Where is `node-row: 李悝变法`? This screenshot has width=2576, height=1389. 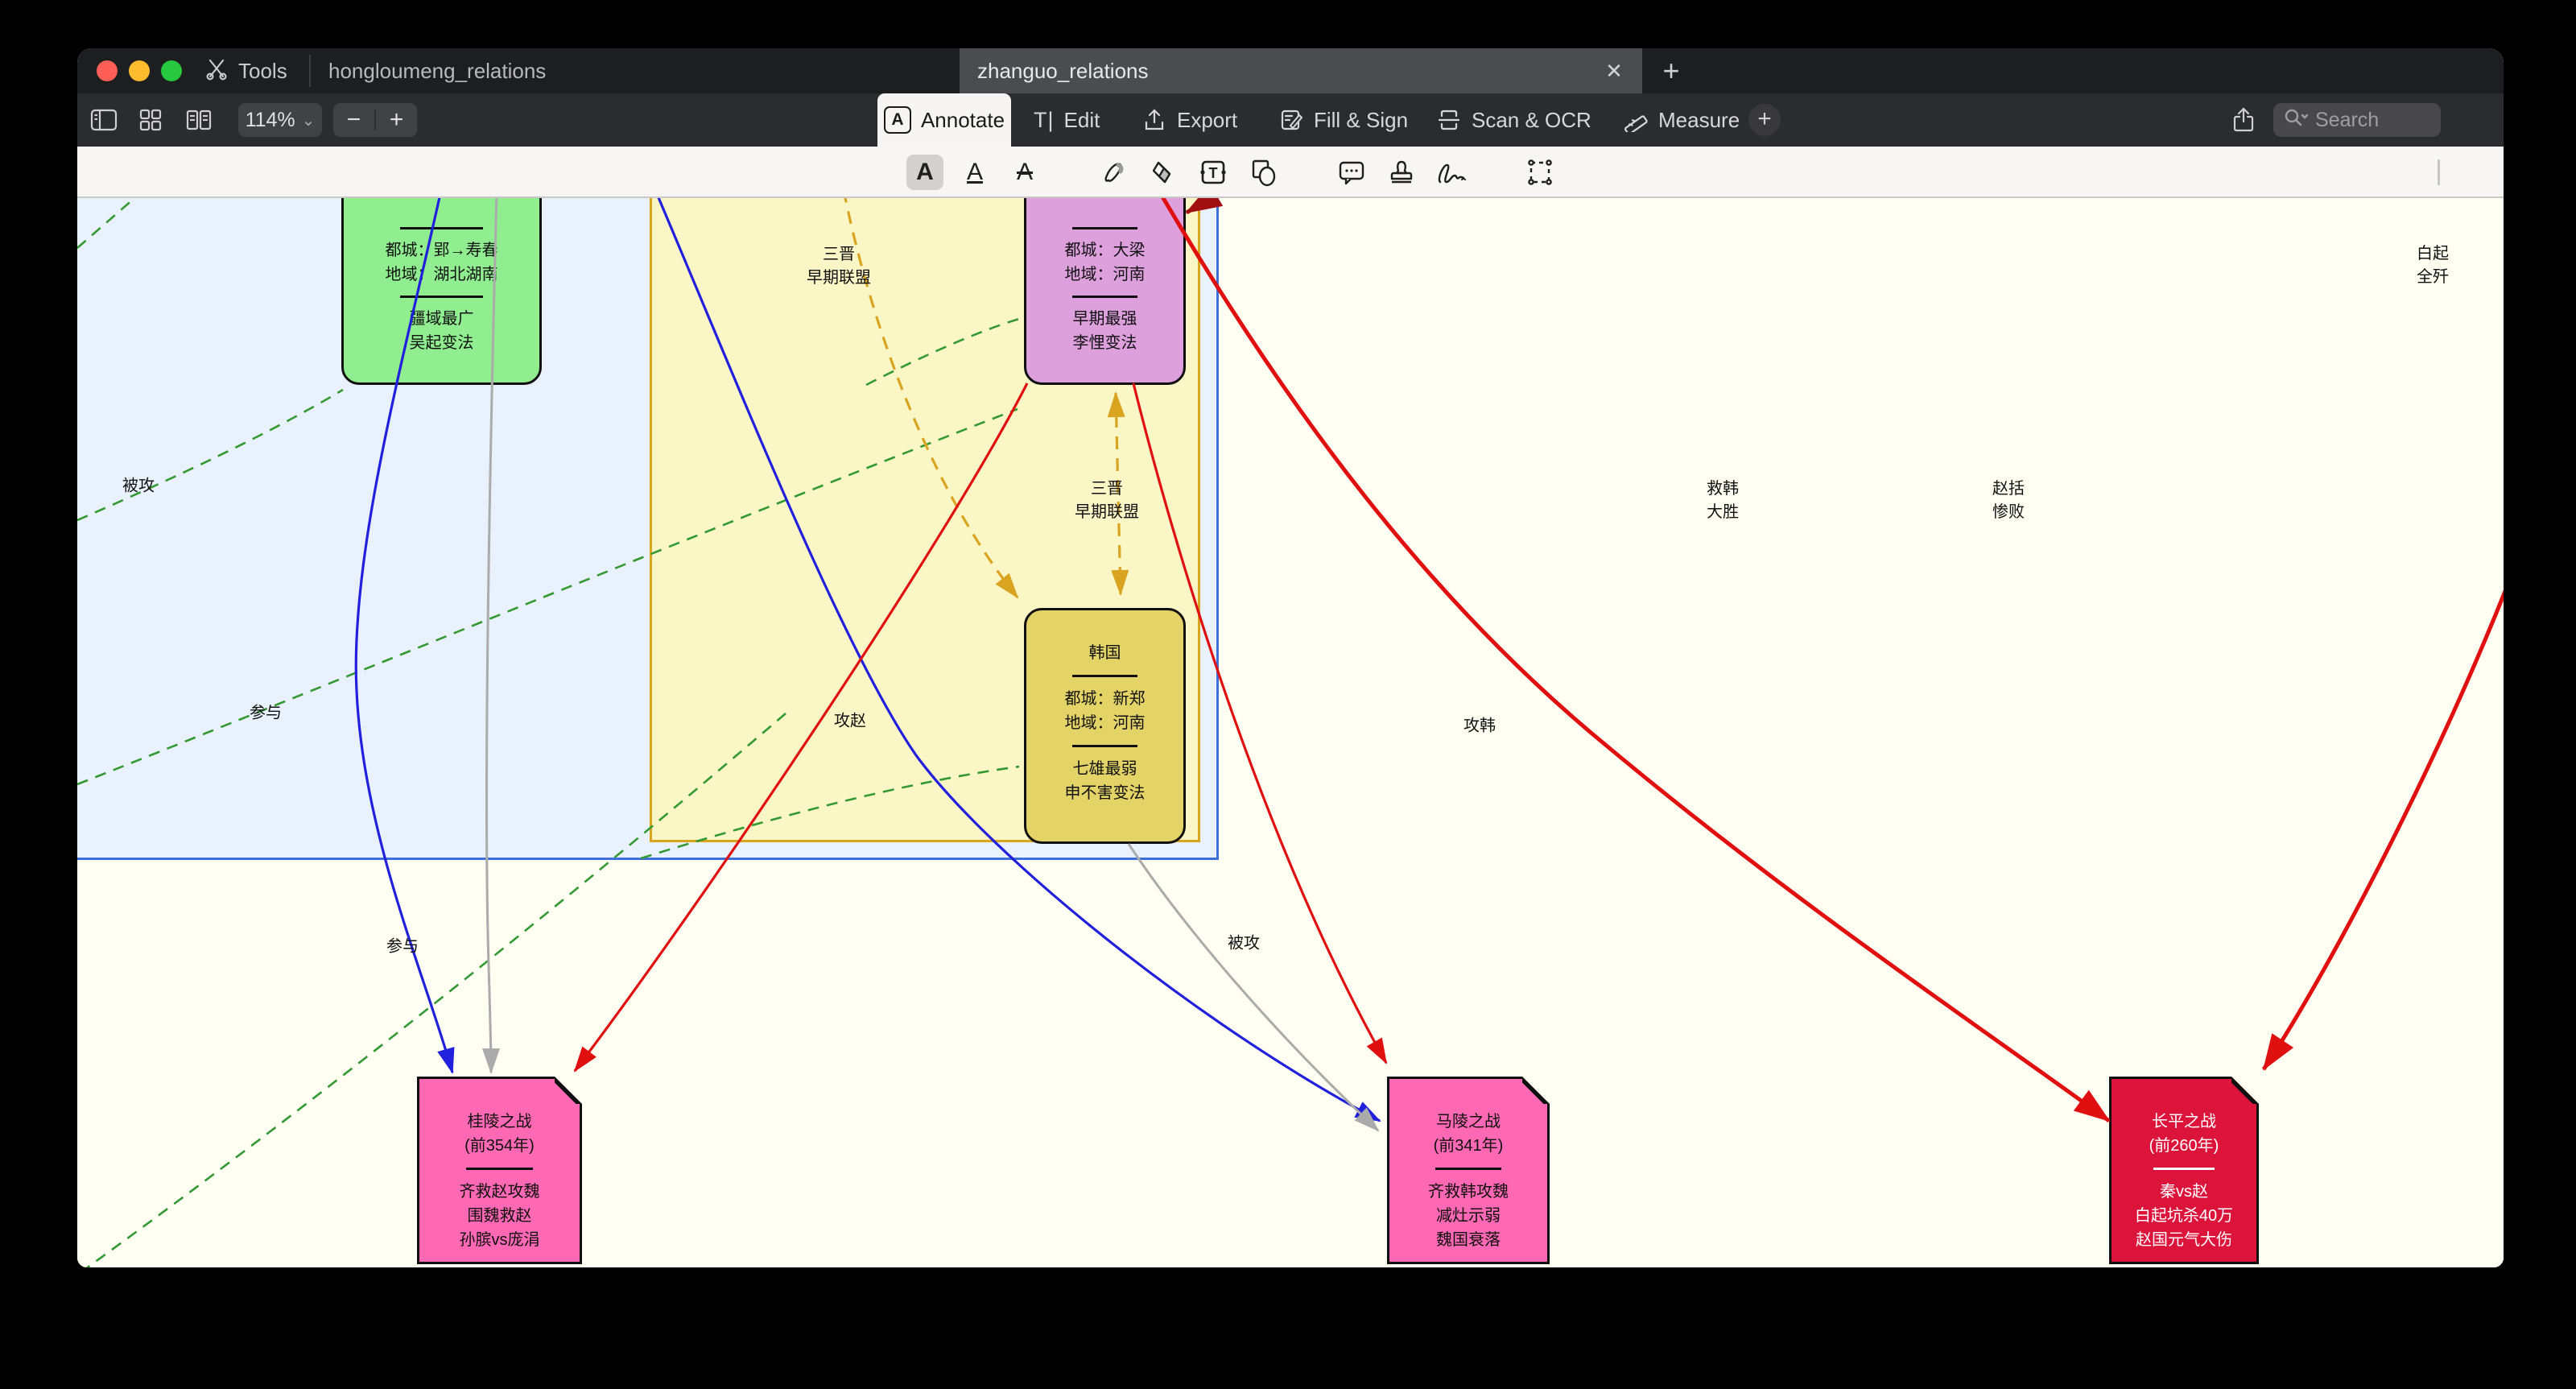
node-row: 李悝变法 is located at coordinates (1104, 343).